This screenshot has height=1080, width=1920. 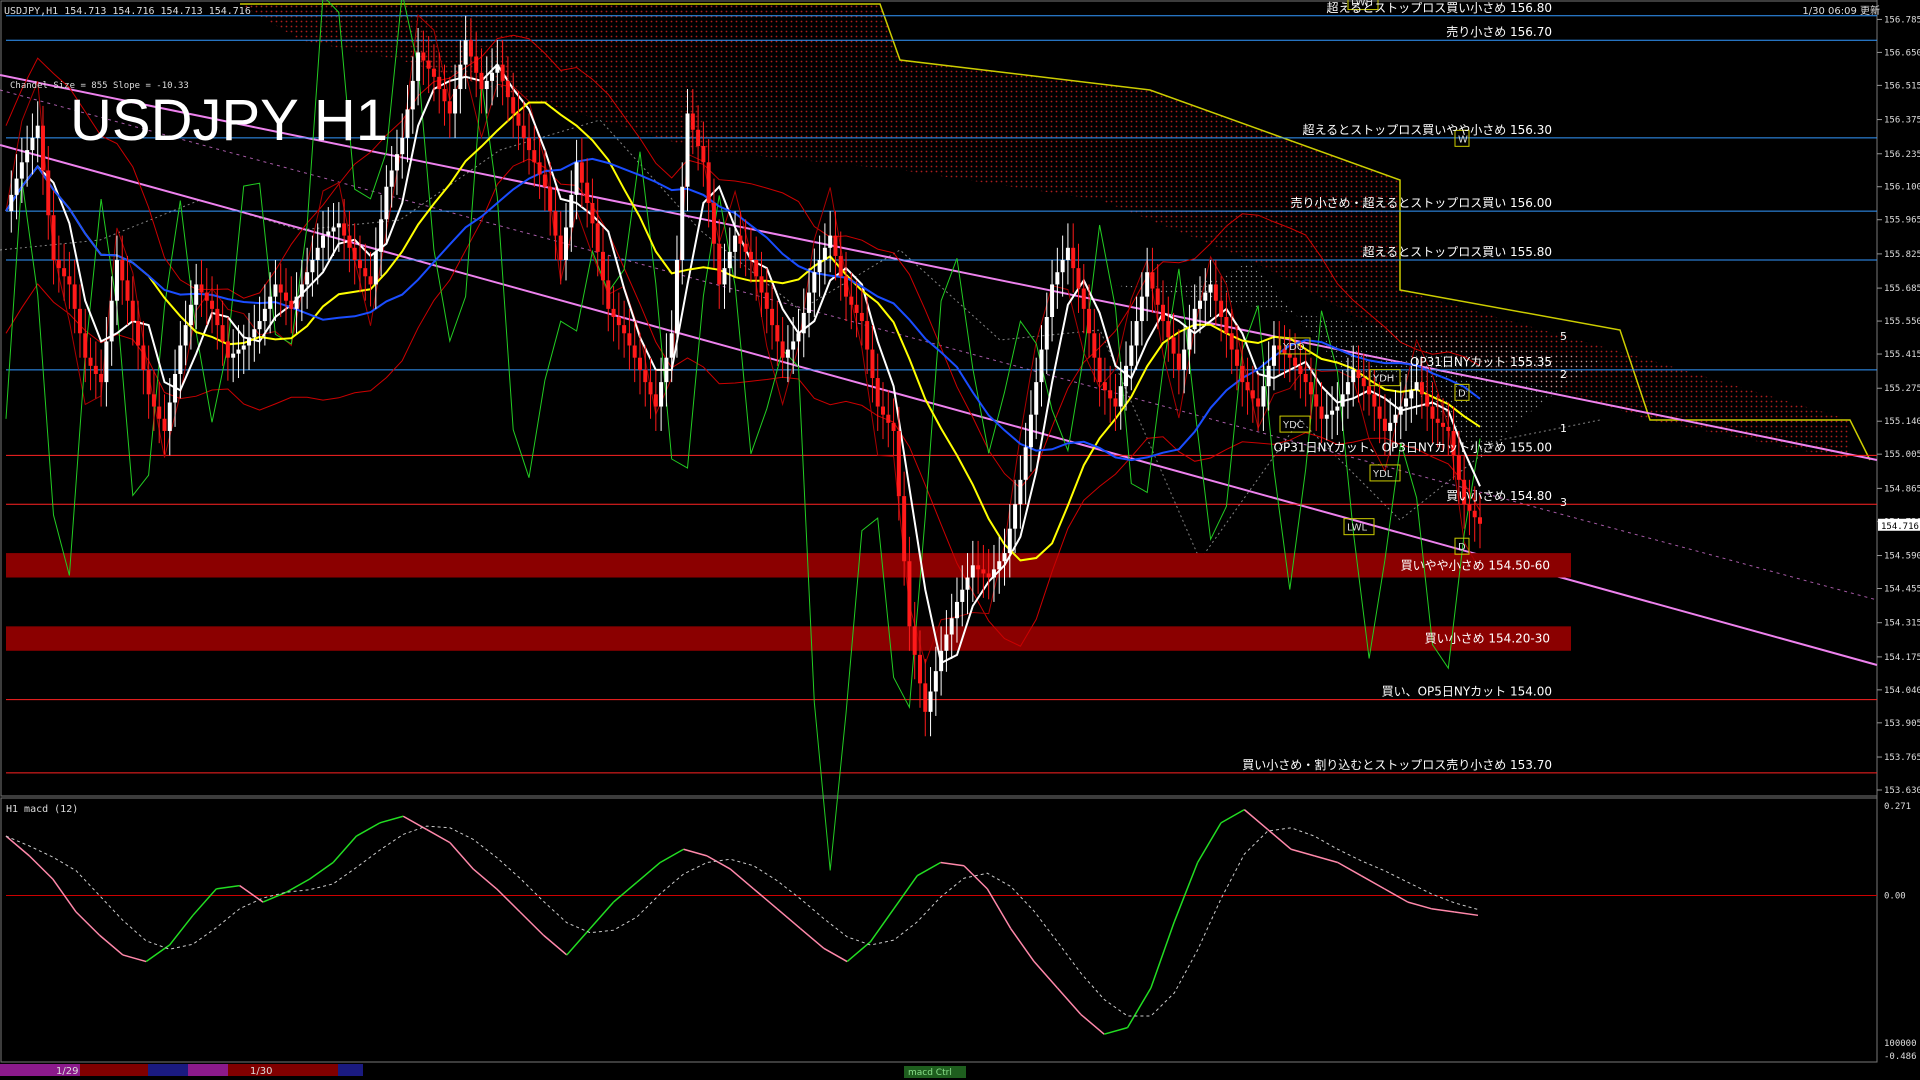 What do you see at coordinates (1902, 322) in the screenshot?
I see `price-tick-label: 155.550` at bounding box center [1902, 322].